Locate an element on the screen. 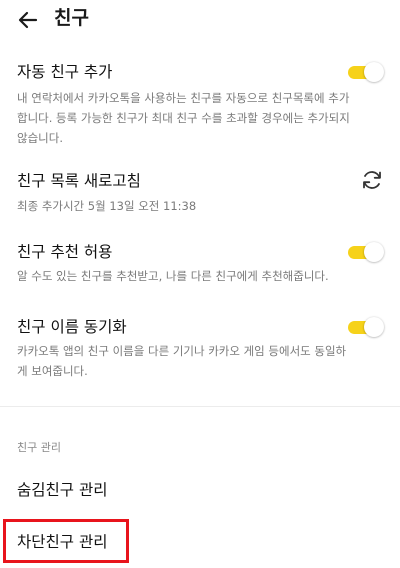 This screenshot has width=400, height=568. auto-add-toggle is located at coordinates (365, 72).